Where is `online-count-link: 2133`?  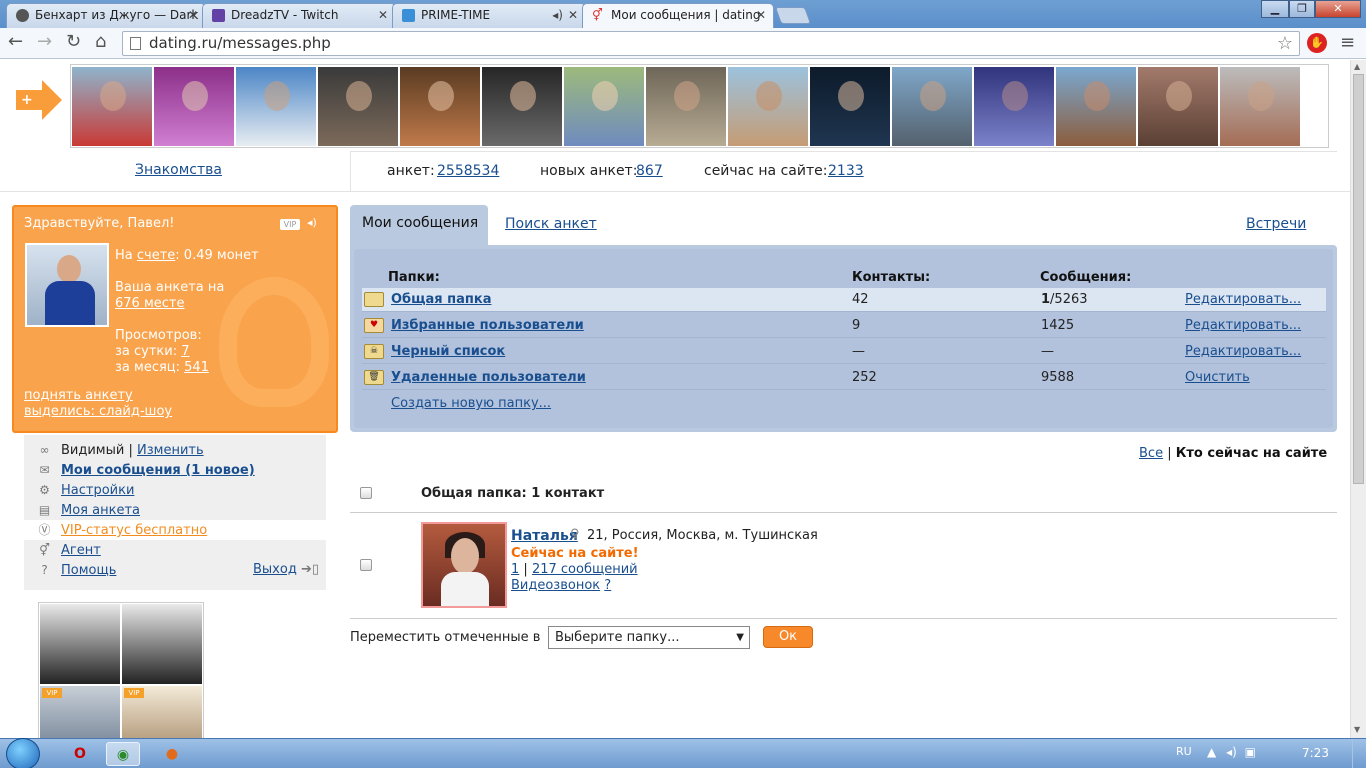
online-count-link: 2133 is located at coordinates (846, 171).